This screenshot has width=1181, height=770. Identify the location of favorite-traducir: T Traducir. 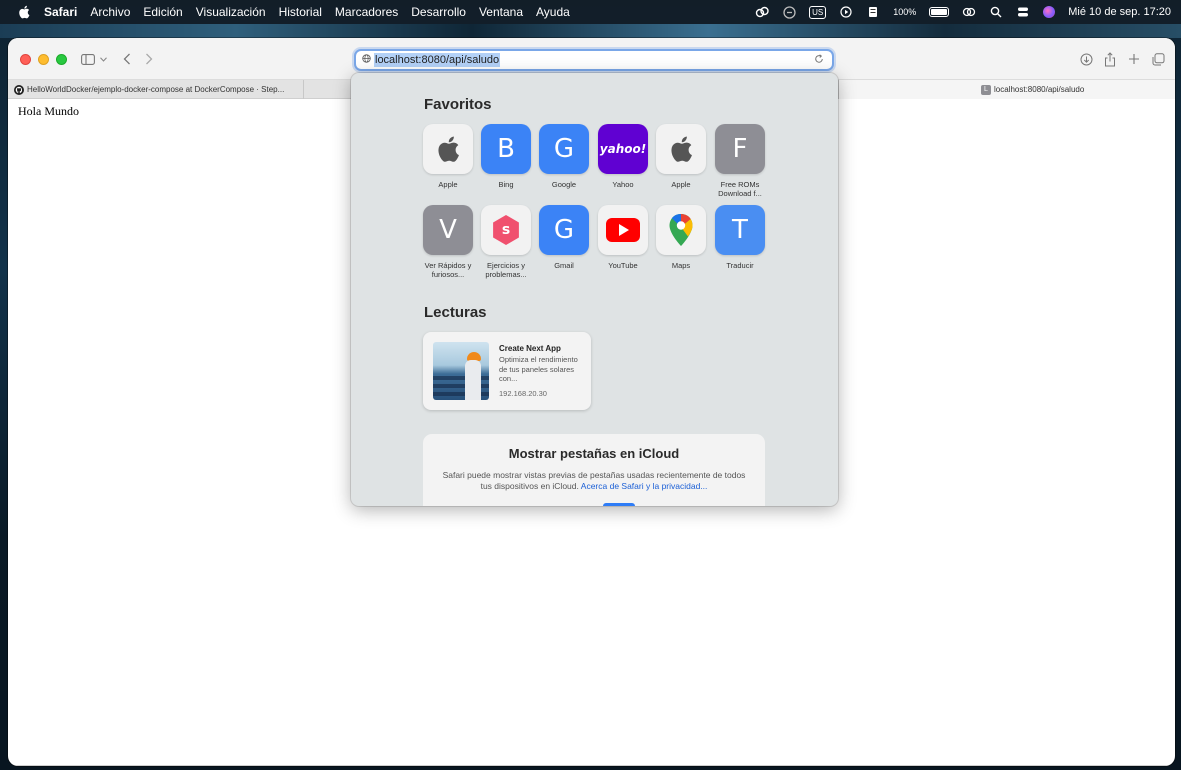
(740, 237).